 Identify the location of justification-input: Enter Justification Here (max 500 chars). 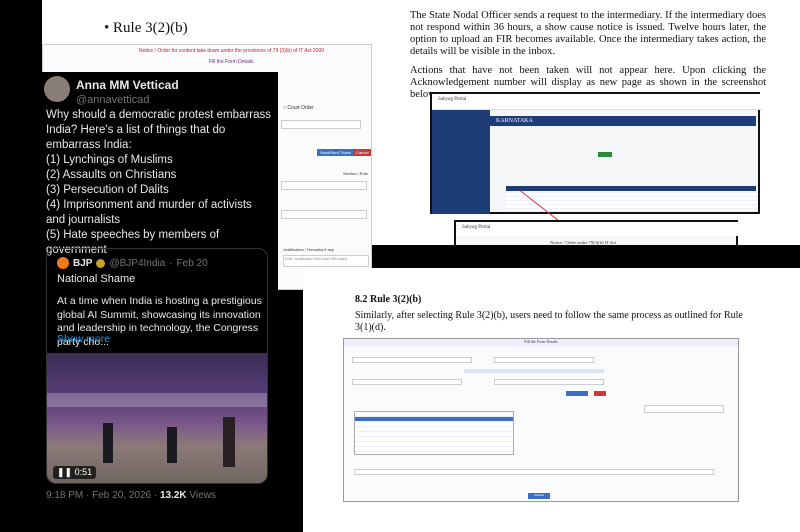
(326, 261).